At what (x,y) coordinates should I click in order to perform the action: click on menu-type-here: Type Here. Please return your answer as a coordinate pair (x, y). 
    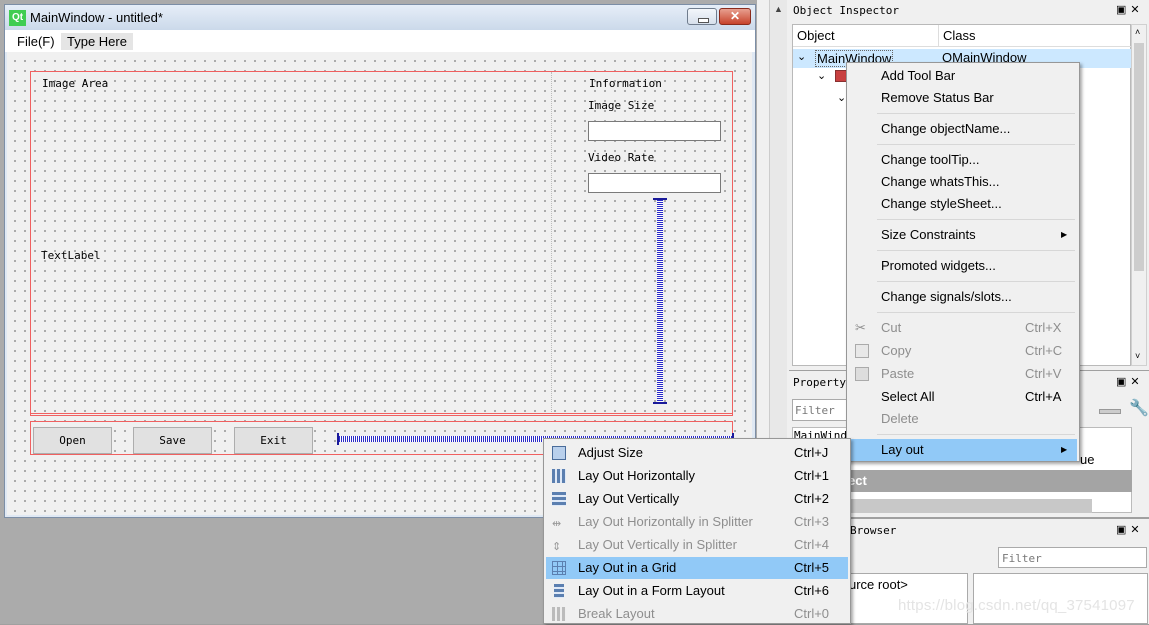
    Looking at the image, I should click on (97, 41).